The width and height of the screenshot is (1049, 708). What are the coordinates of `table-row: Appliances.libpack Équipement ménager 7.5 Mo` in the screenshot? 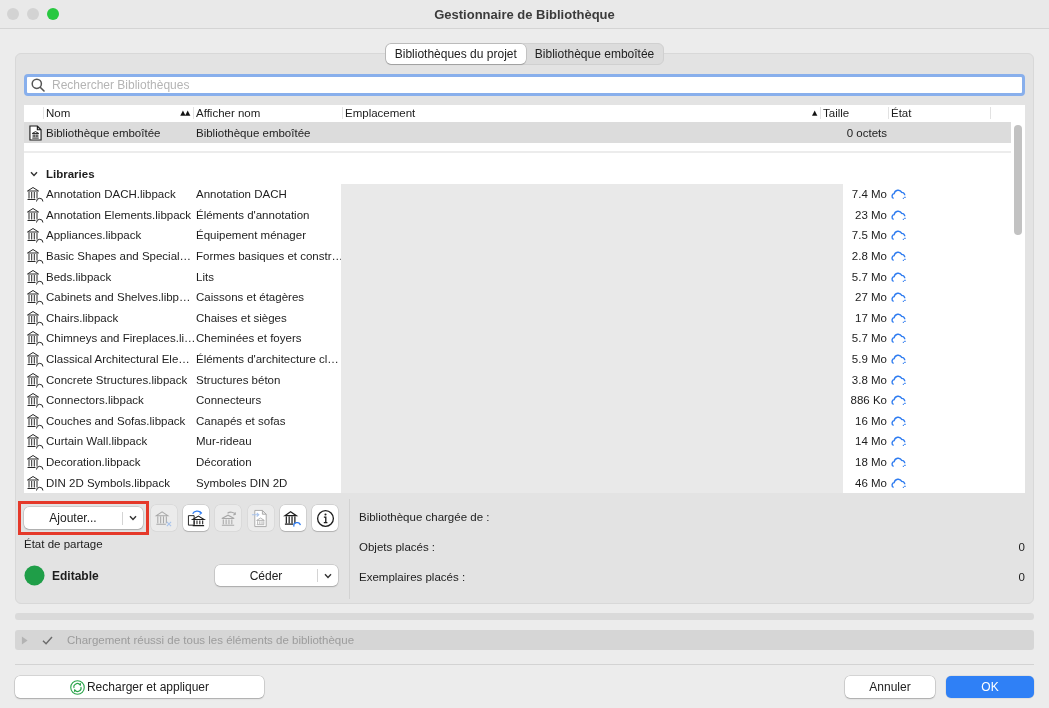 It's located at (517, 235).